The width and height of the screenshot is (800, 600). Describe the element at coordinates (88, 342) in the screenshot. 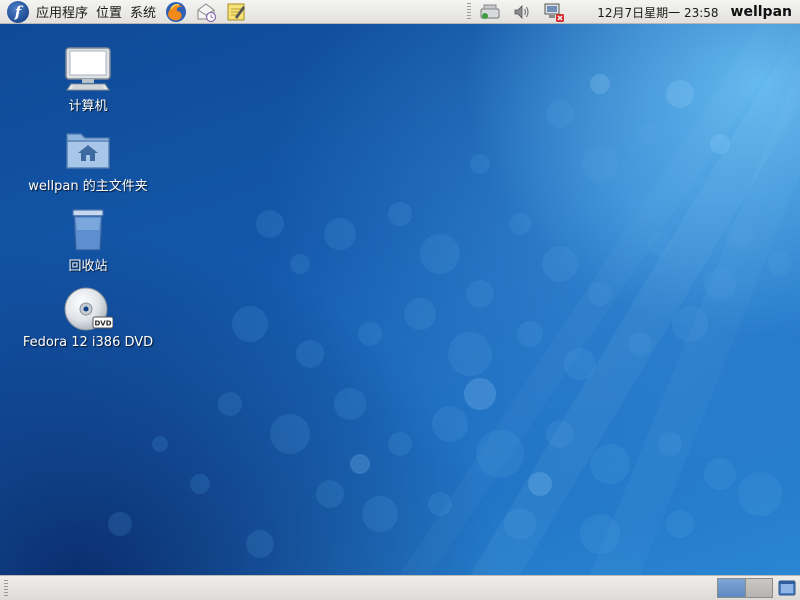

I see `dvd-label: Fedora 12 i386 DVD` at that location.